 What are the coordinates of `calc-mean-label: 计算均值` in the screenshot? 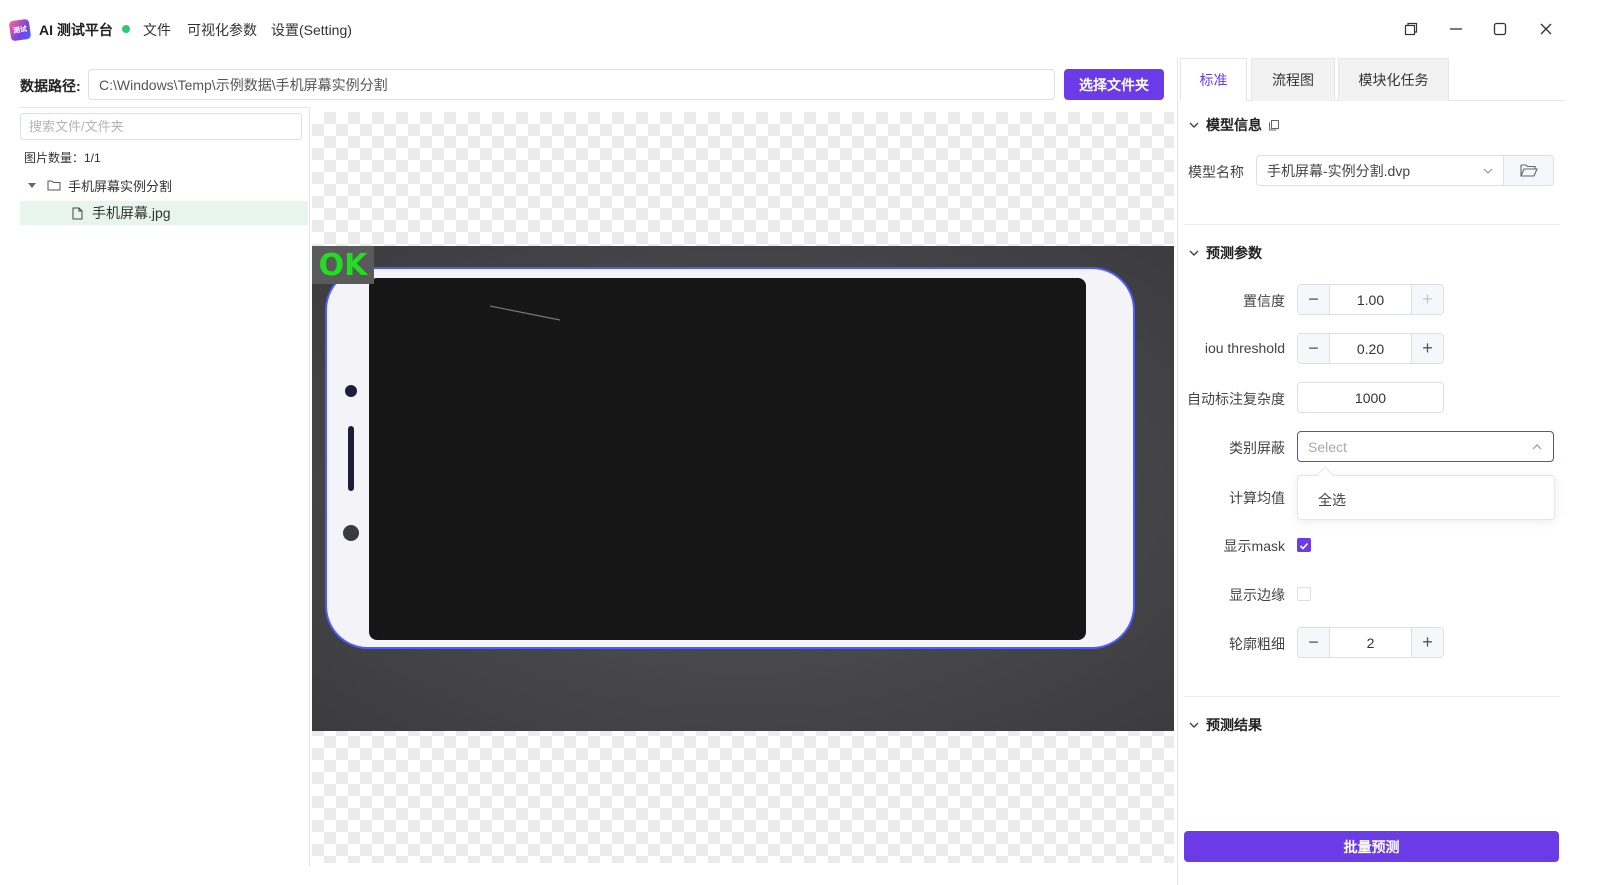 It's located at (1257, 498).